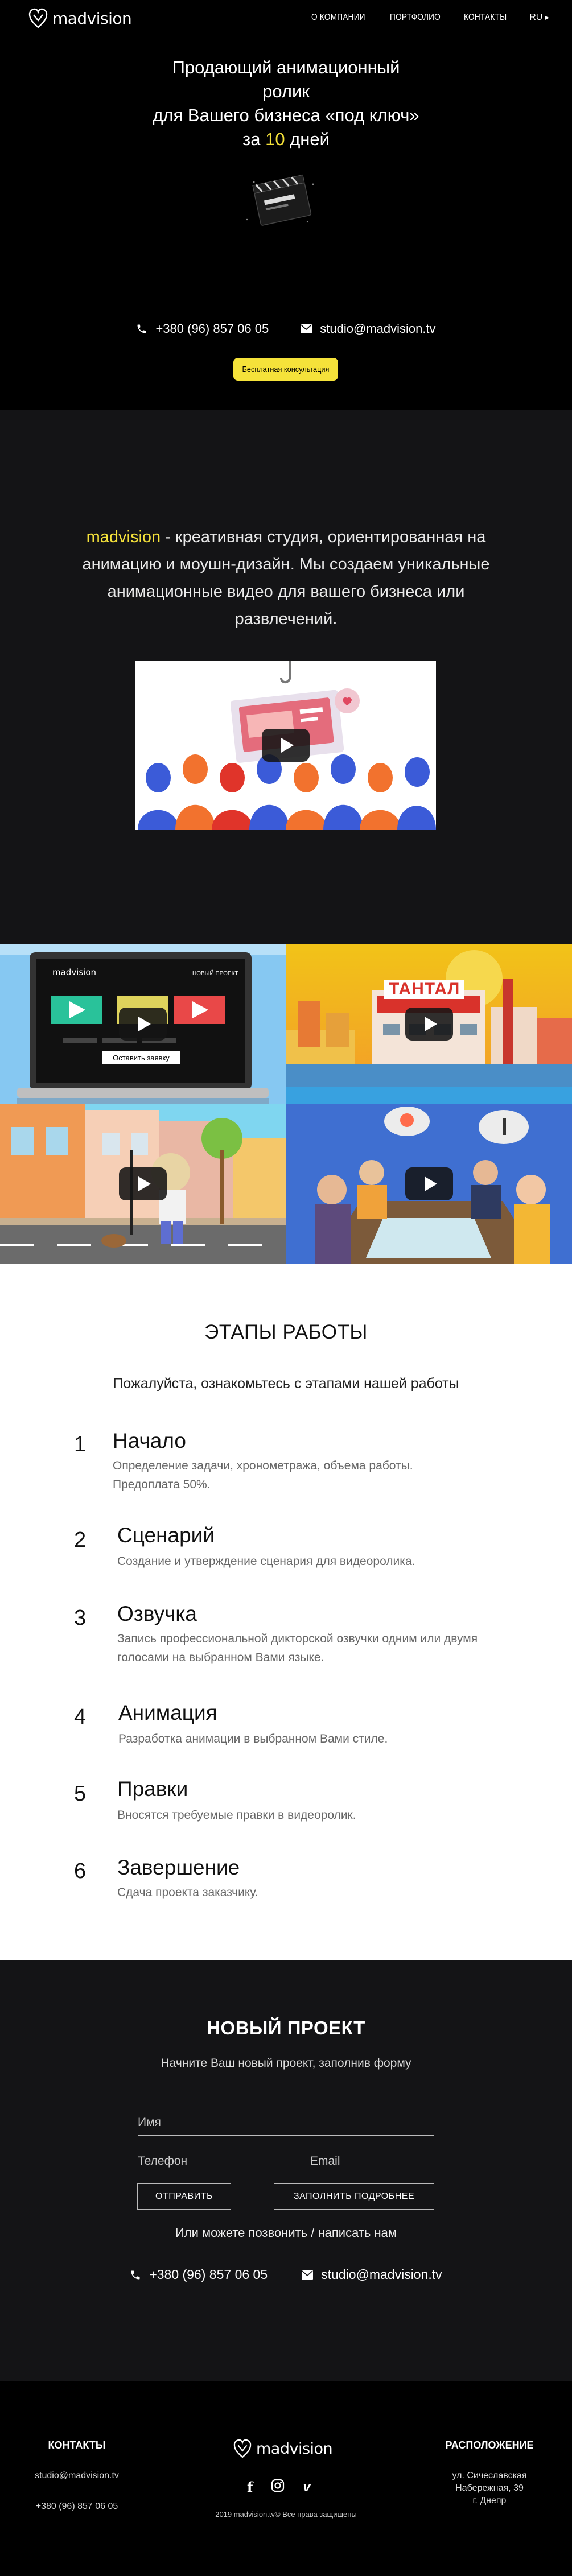 The height and width of the screenshot is (2576, 572). I want to click on stage-title: Сценарий, so click(166, 1536).